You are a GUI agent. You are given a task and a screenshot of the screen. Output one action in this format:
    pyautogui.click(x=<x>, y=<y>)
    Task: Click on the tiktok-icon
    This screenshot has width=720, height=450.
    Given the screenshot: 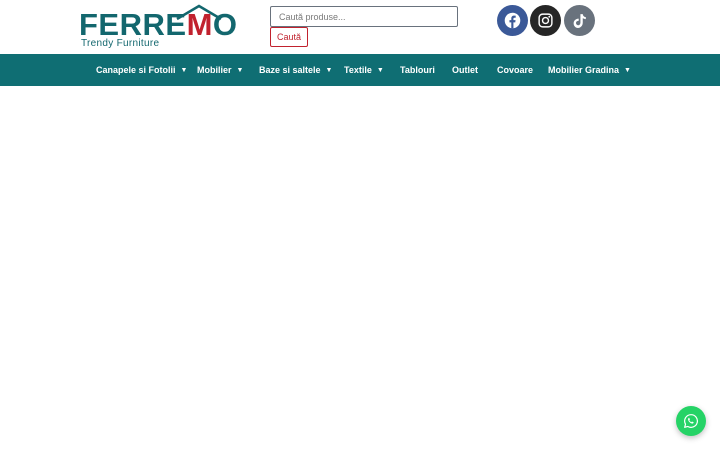 What is the action you would take?
    pyautogui.click(x=579, y=21)
    